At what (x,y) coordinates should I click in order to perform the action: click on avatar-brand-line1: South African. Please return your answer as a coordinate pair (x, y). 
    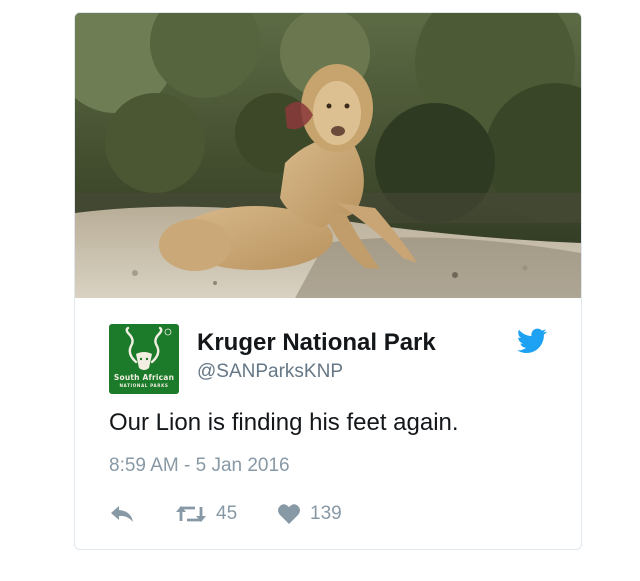
    Looking at the image, I should click on (144, 377).